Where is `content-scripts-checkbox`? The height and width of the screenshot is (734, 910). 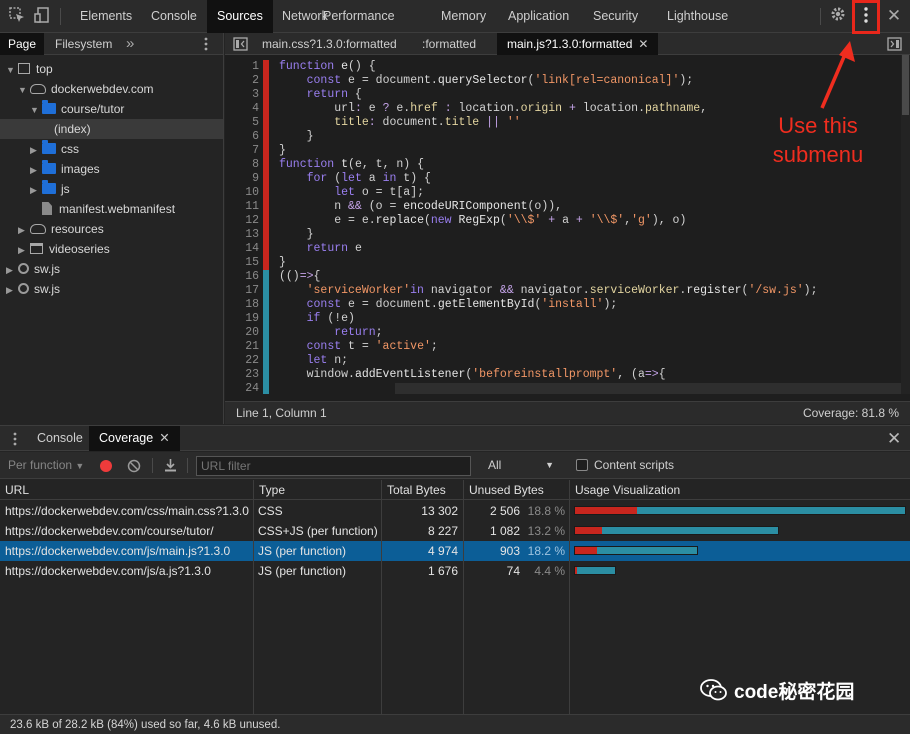
content-scripts-checkbox is located at coordinates (582, 465).